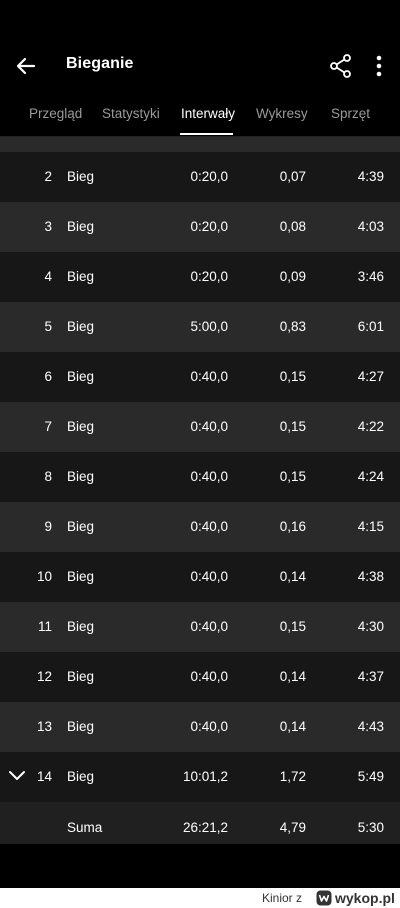  What do you see at coordinates (370, 226) in the screenshot?
I see `interval-pace: 4:03` at bounding box center [370, 226].